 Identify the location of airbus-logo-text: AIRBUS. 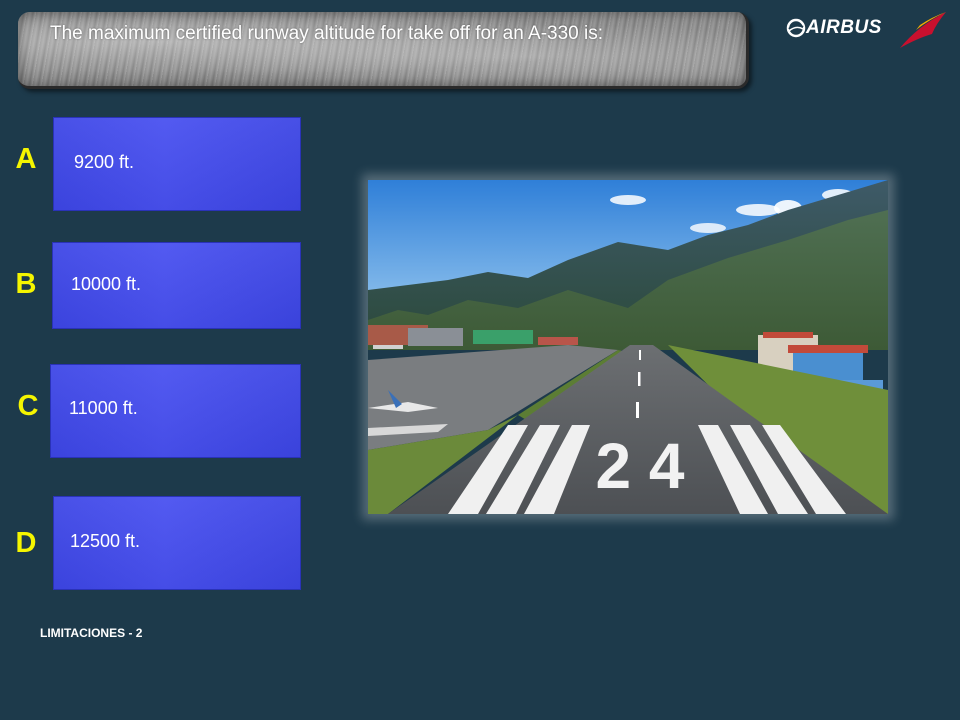
(844, 27).